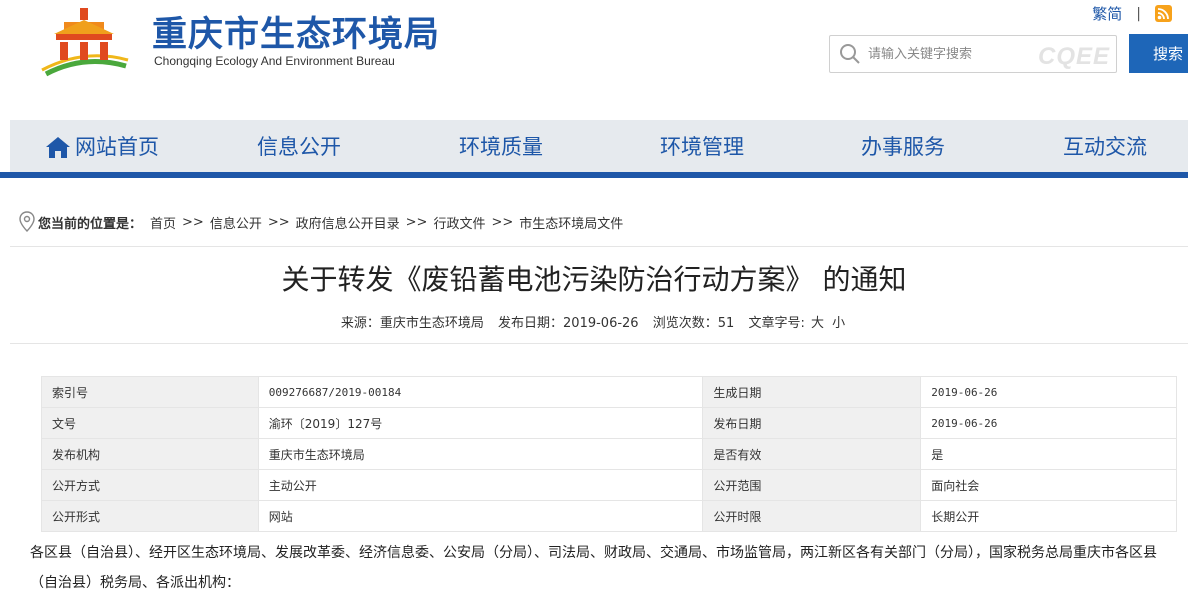 The width and height of the screenshot is (1188, 595). Describe the element at coordinates (594, 279) in the screenshot. I see `article-title: 关于转发《废铅蓄电池污染防治行动方案》 的通知` at that location.